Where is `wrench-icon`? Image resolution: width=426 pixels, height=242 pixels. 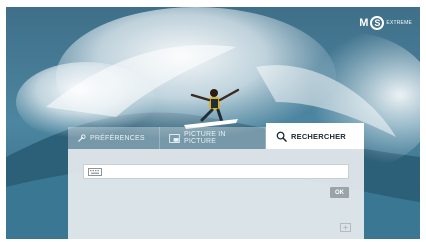 wrench-icon is located at coordinates (81, 138).